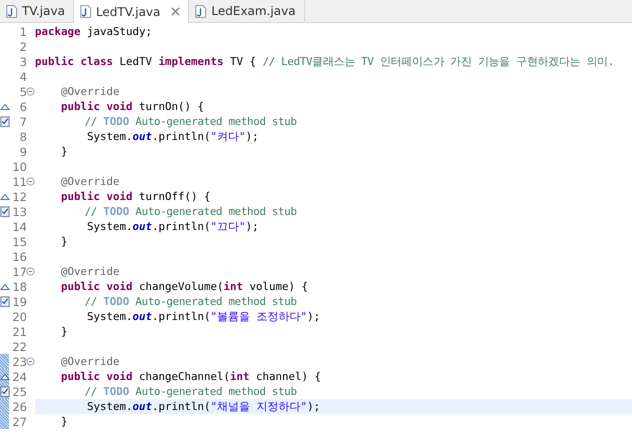 The image size is (632, 436). I want to click on editor-tab: LedExam.java, so click(247, 11).